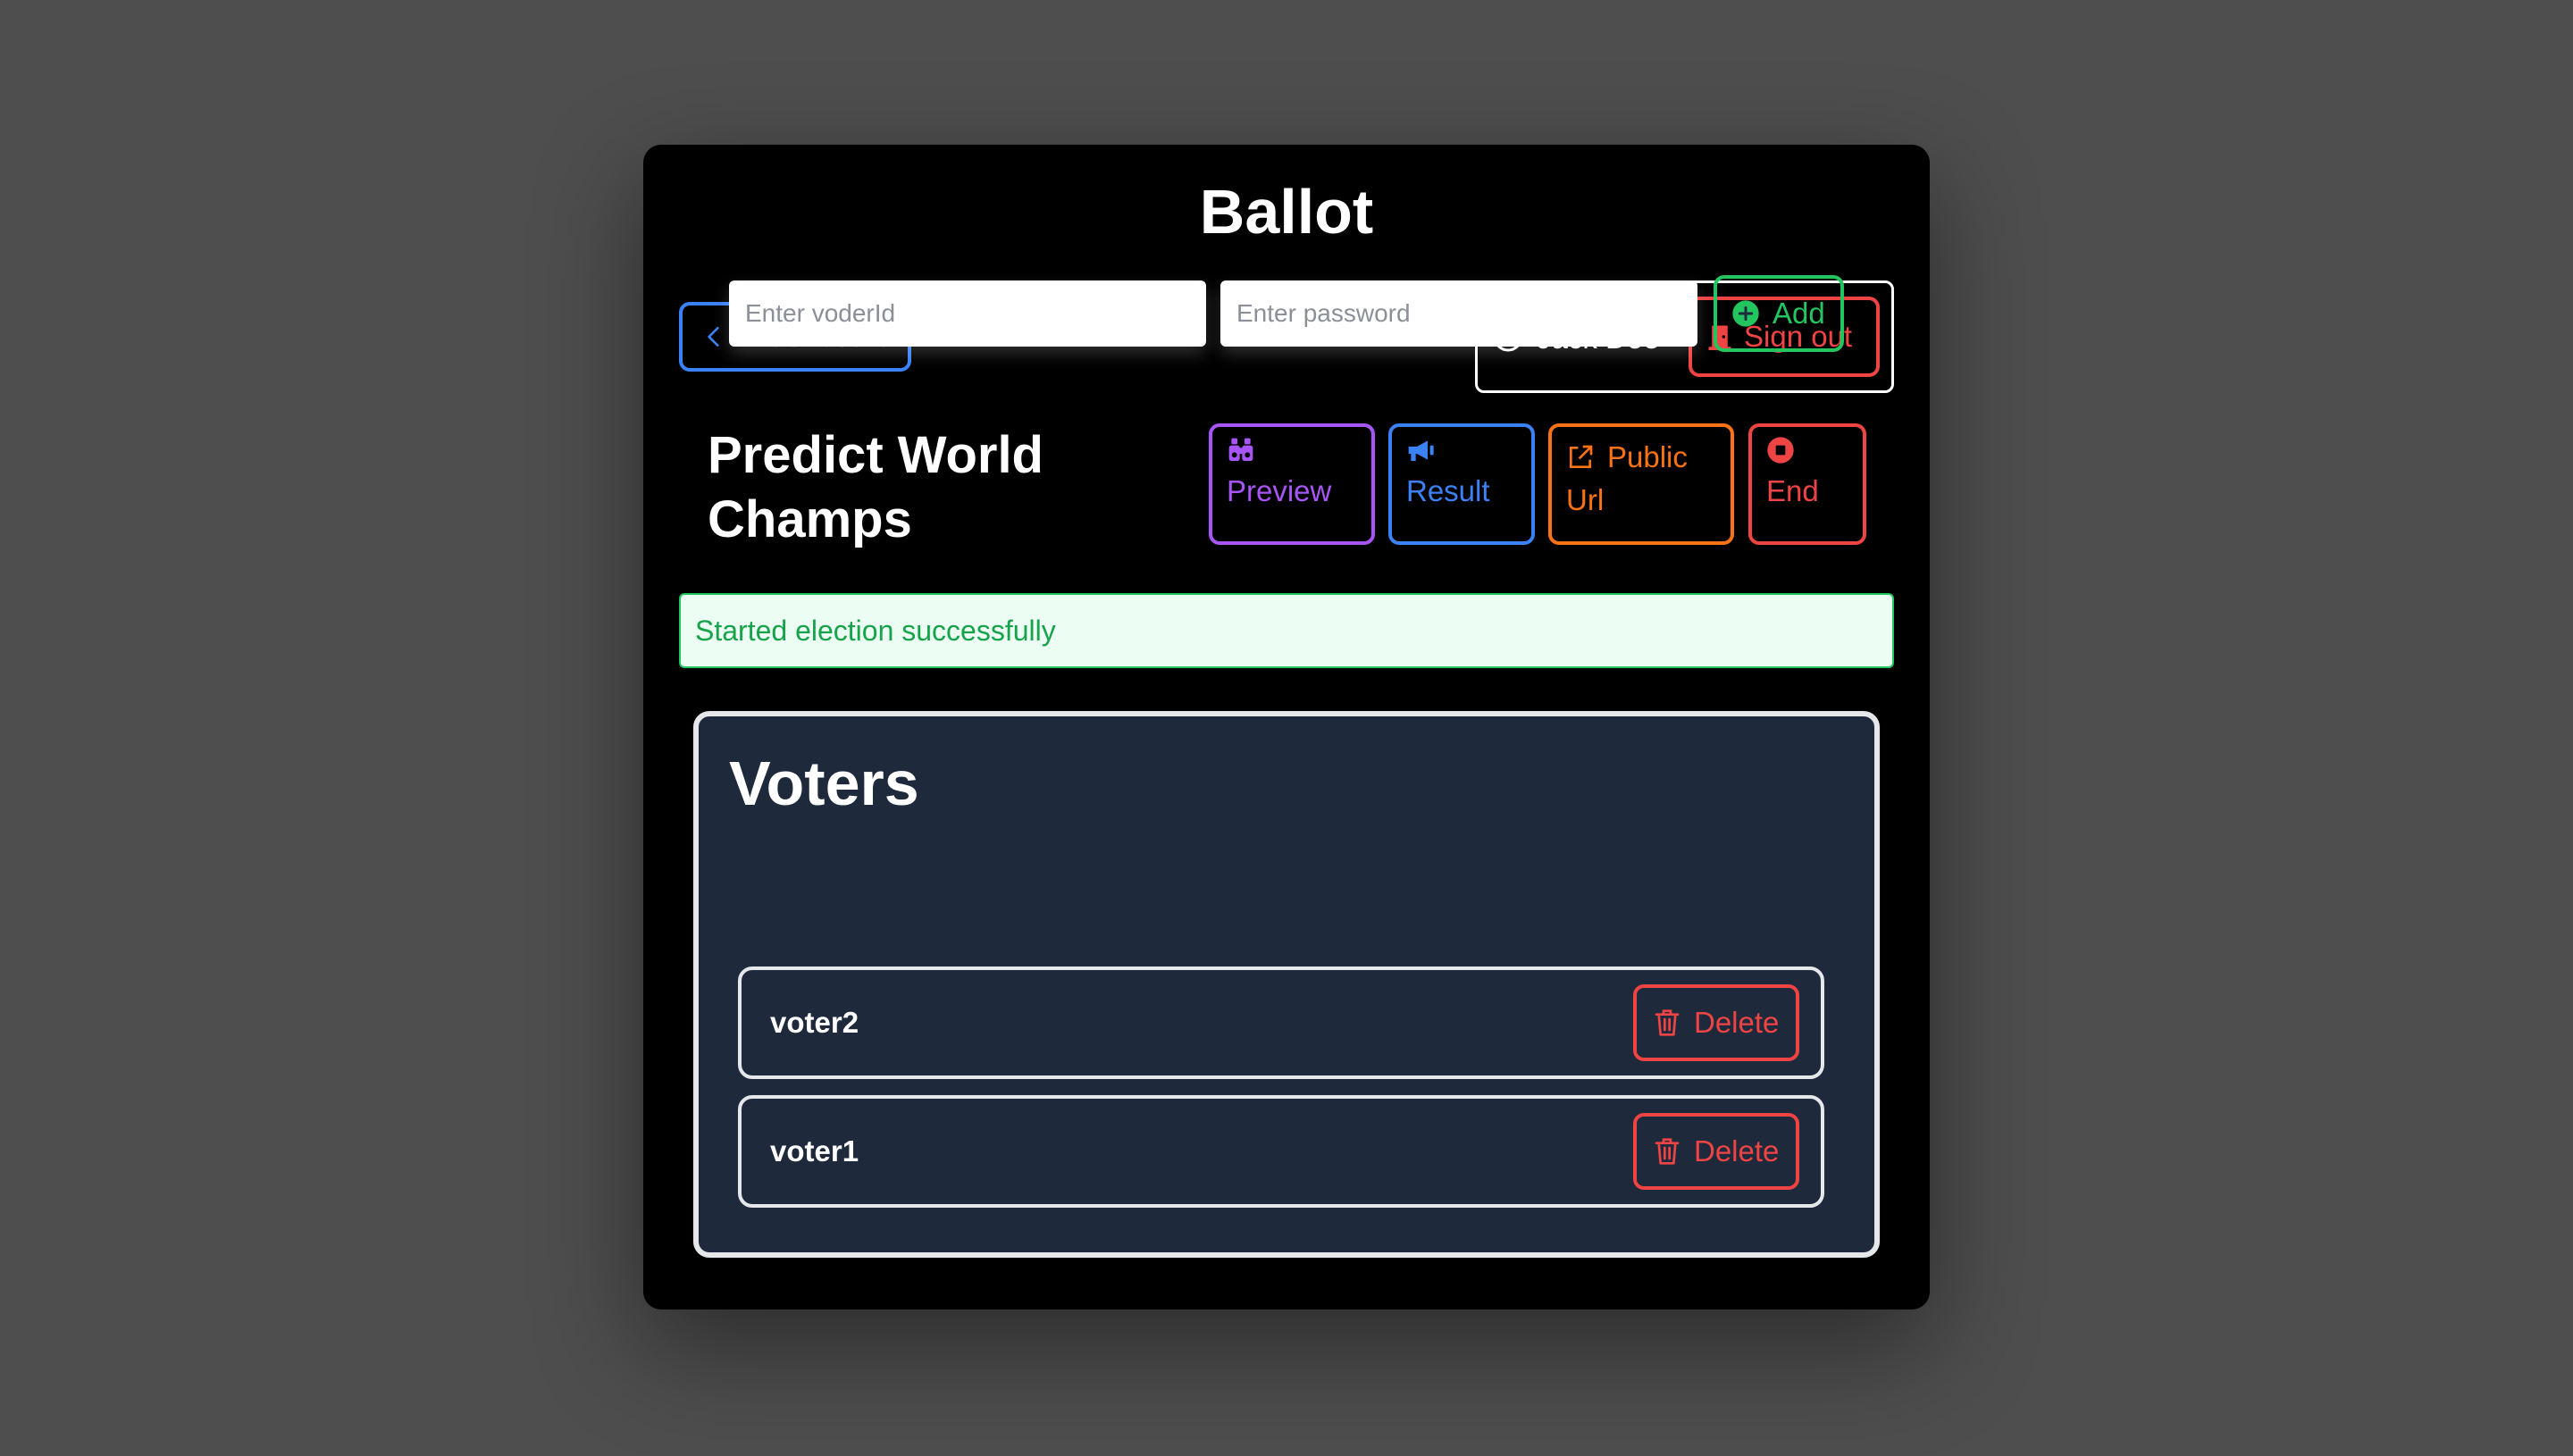 The height and width of the screenshot is (1456, 2573). Describe the element at coordinates (824, 783) in the screenshot. I see `voters-title: Voters` at that location.